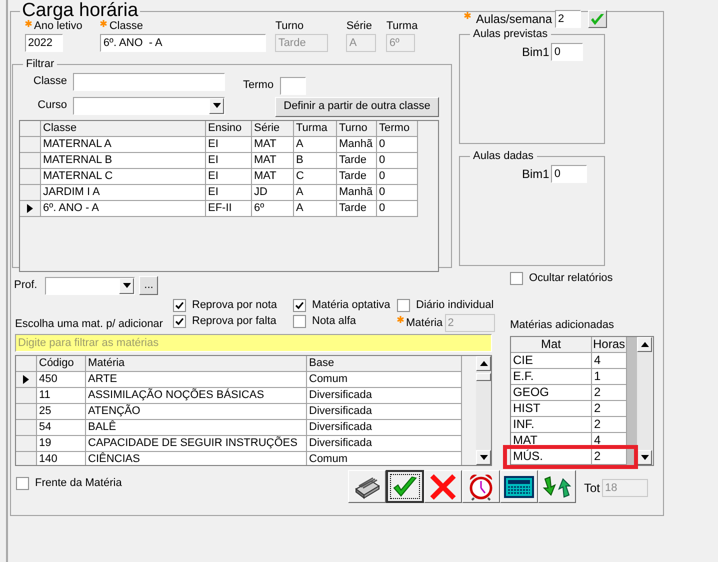 This screenshot has width=718, height=562. What do you see at coordinates (123, 176) in the screenshot?
I see `table-cell: MATERNAL C` at bounding box center [123, 176].